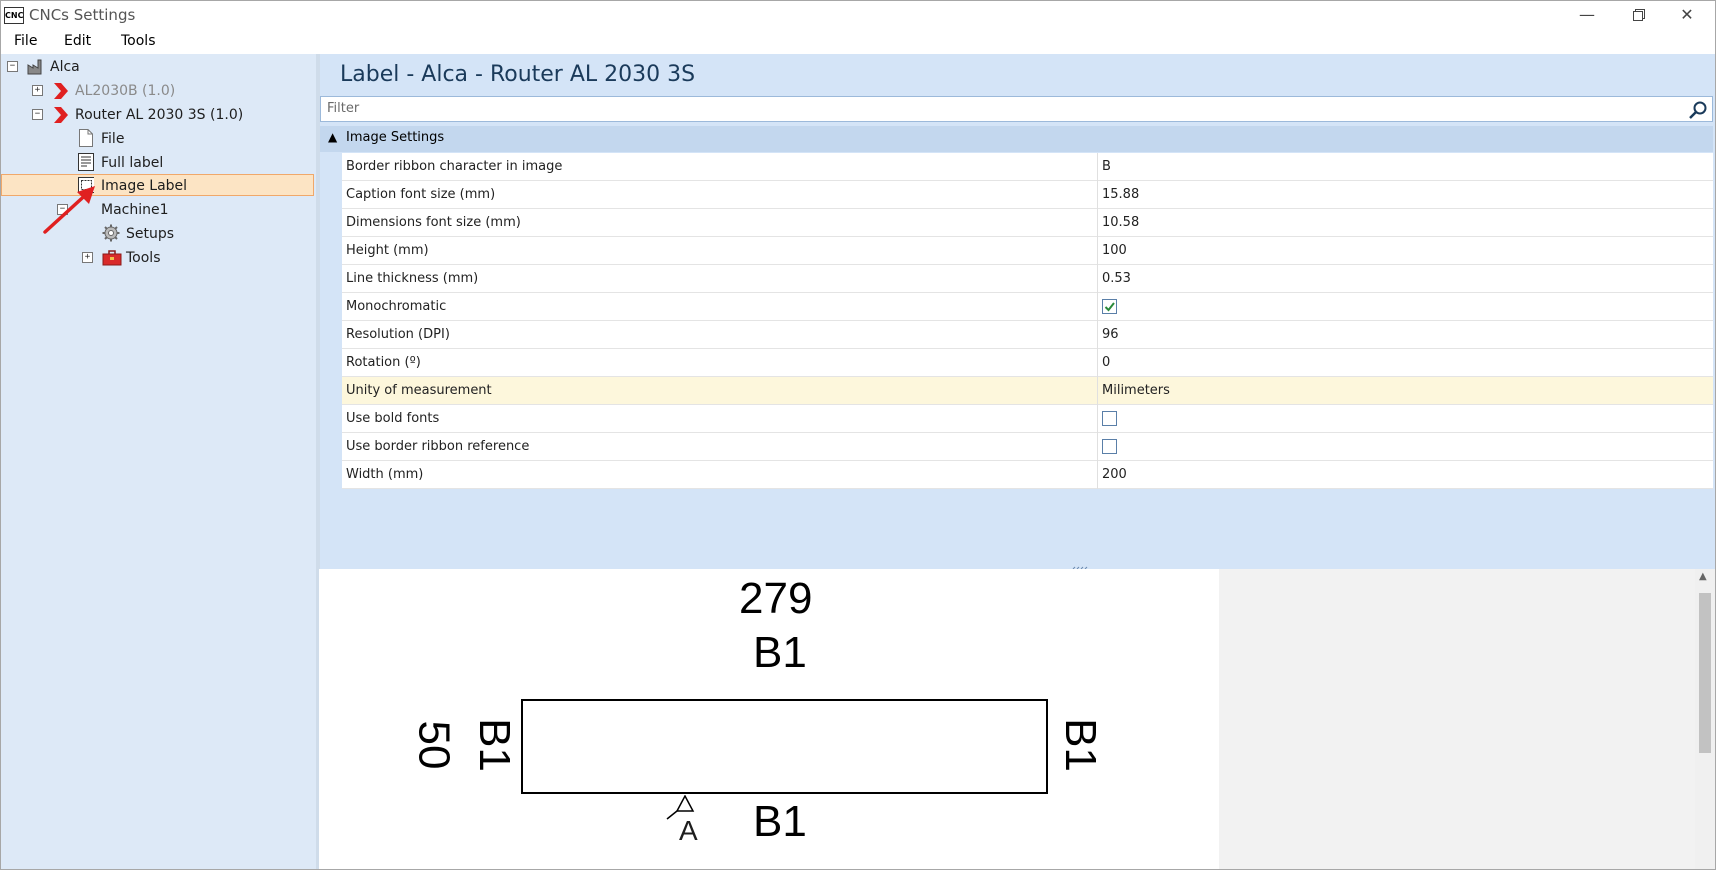 The height and width of the screenshot is (870, 1716). Describe the element at coordinates (1110, 334) in the screenshot. I see `property-value: 96` at that location.